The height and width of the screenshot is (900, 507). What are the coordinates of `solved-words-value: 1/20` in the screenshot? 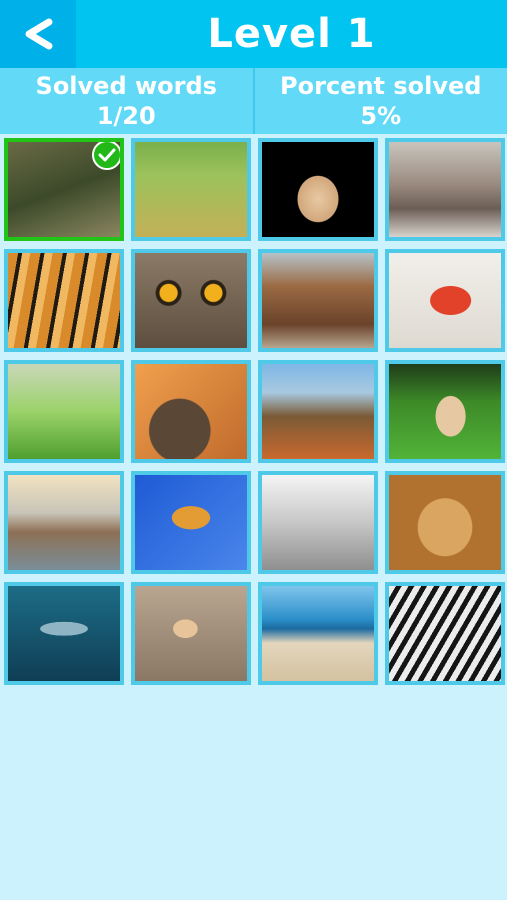 It's located at (126, 116).